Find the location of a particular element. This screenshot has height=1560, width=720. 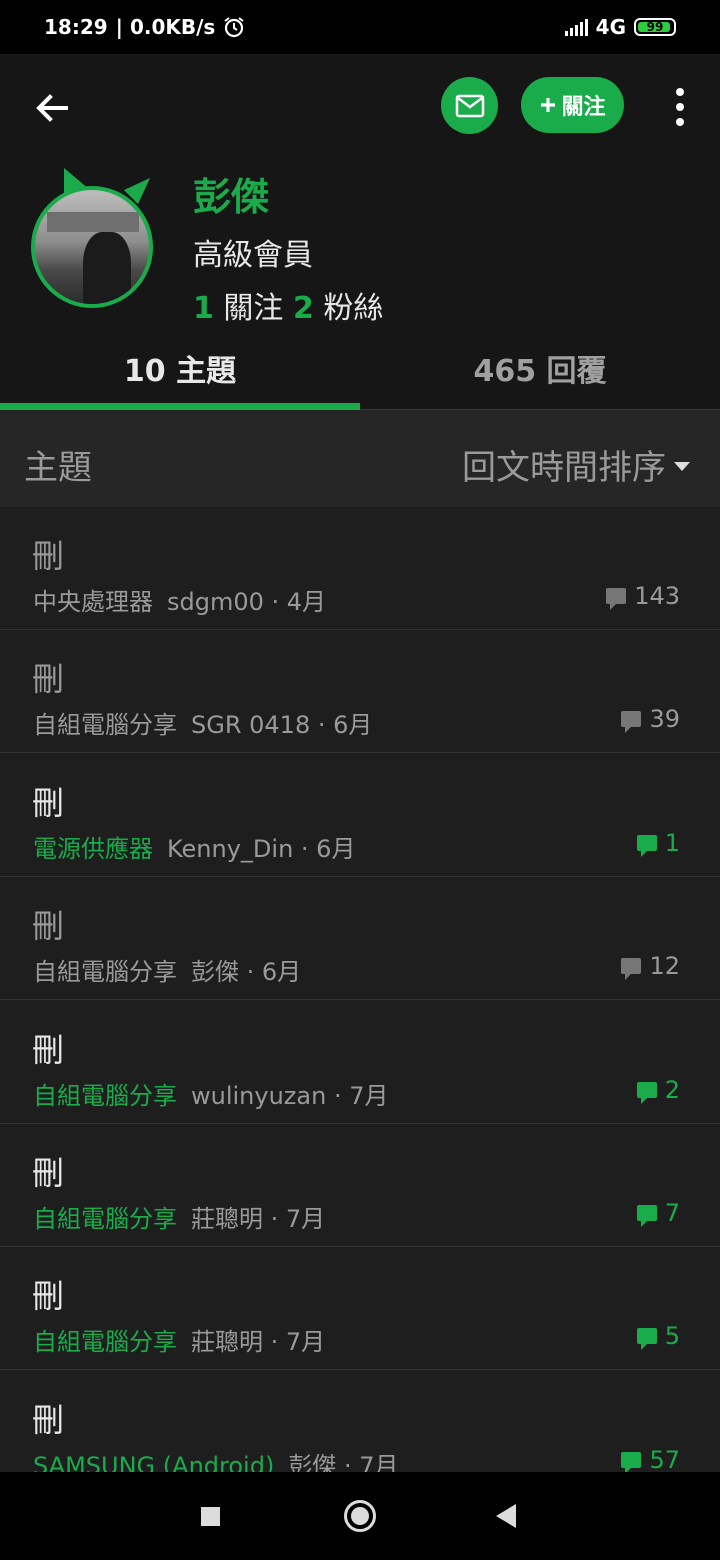

following-label: 關注 is located at coordinates (253, 308).